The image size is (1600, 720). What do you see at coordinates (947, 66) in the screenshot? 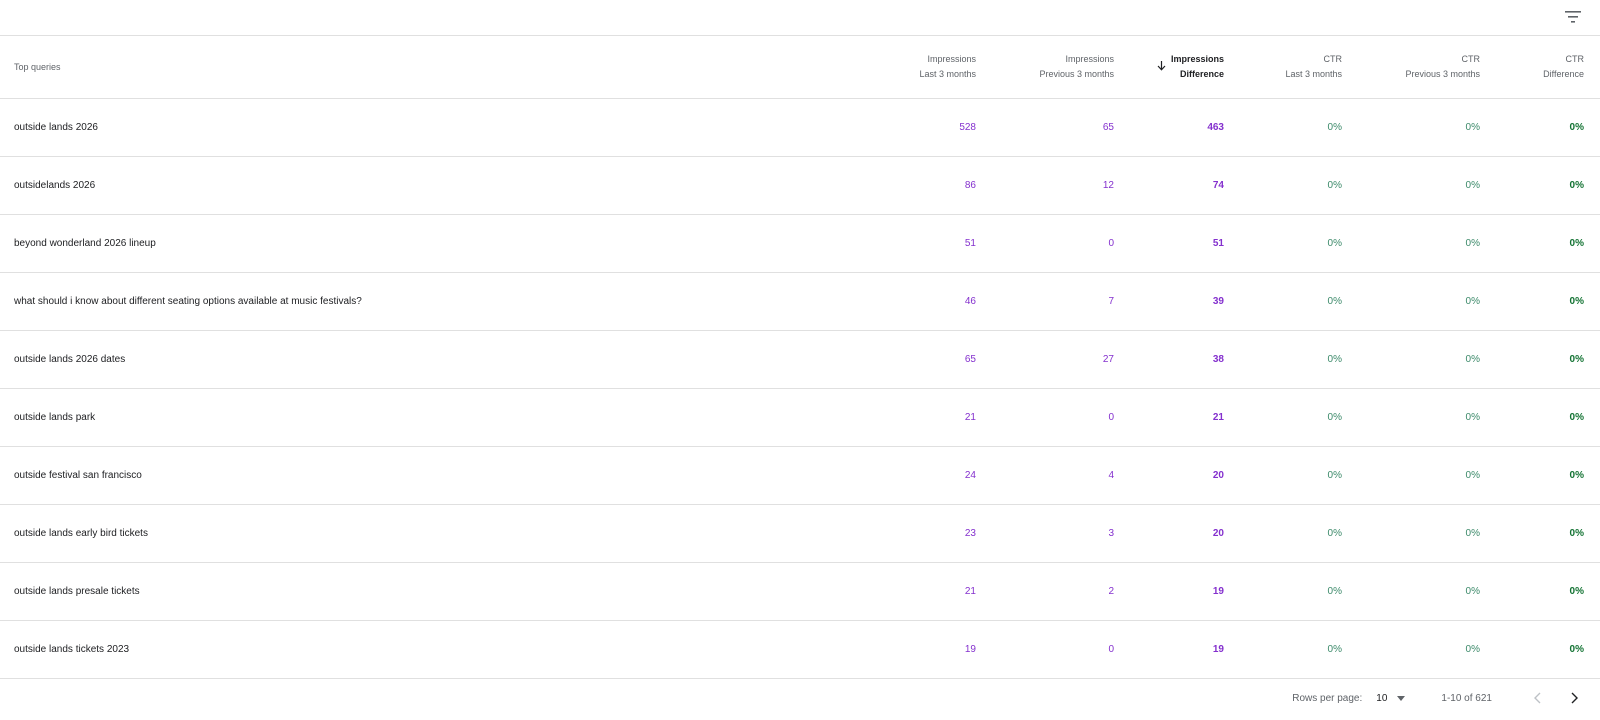
I see `header-label: Impressions Last 3 months` at bounding box center [947, 66].